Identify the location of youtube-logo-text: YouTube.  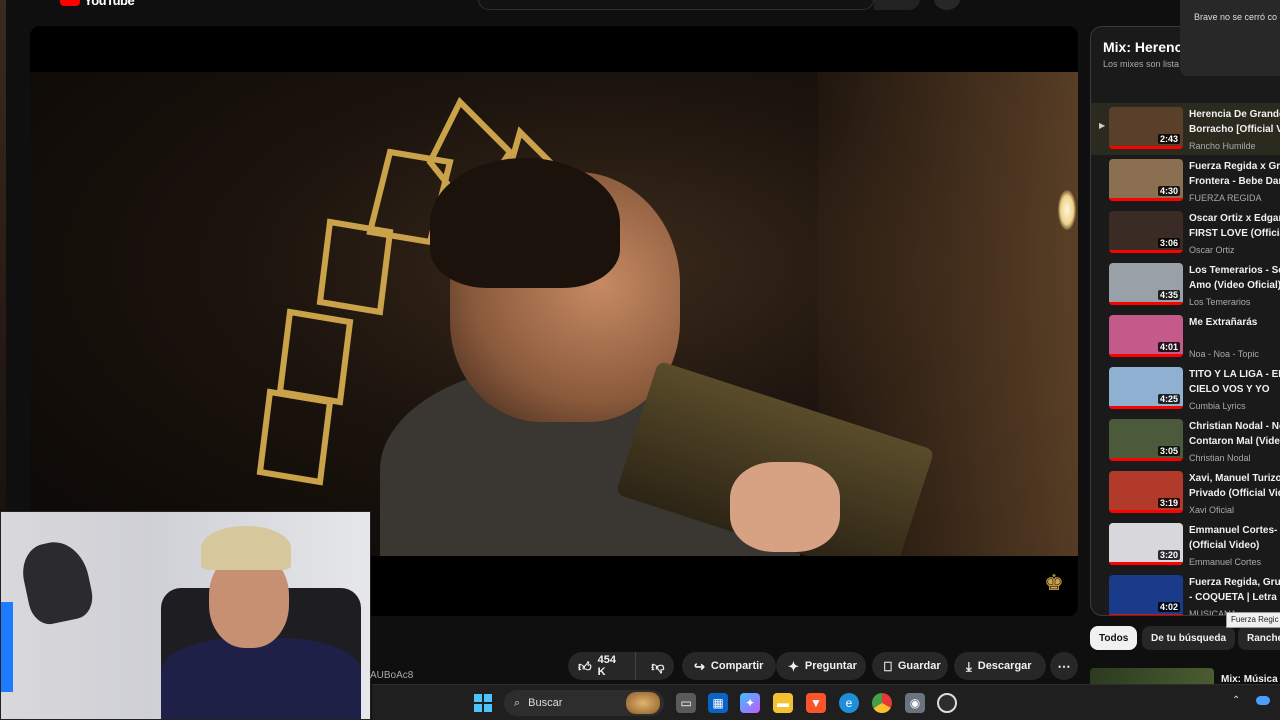
(109, 4).